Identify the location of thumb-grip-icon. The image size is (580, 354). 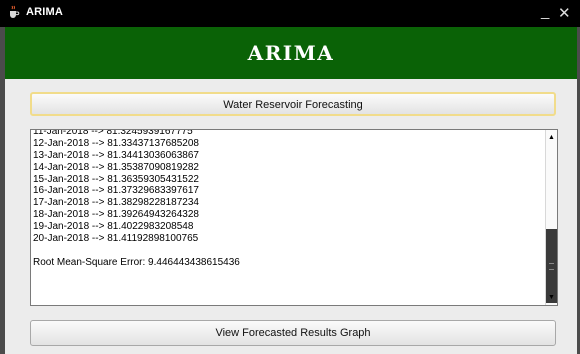
(551, 266).